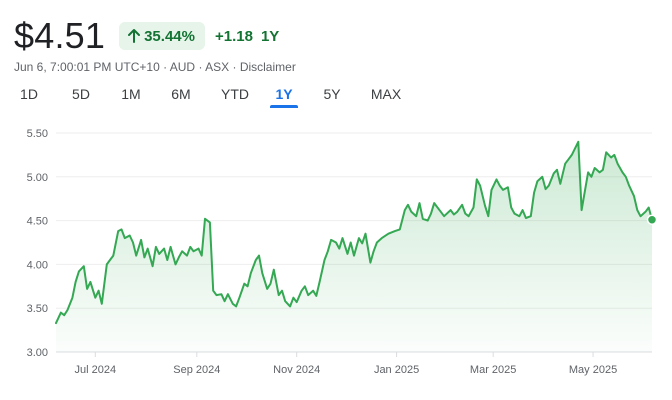 The height and width of the screenshot is (400, 672). What do you see at coordinates (37, 134) in the screenshot?
I see `y-tick-label: 5.50` at bounding box center [37, 134].